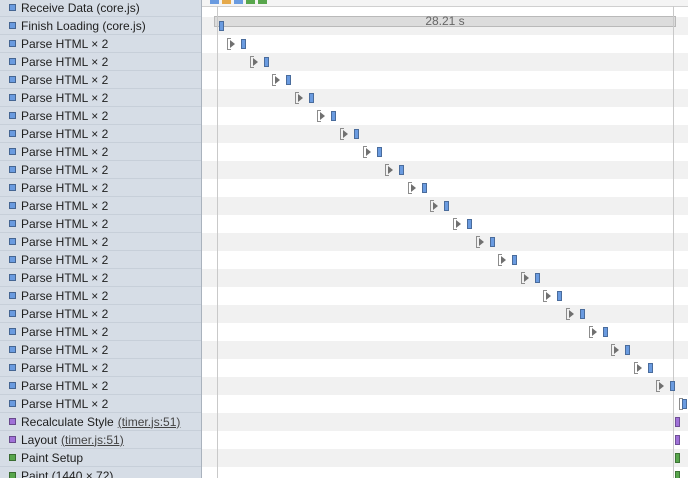  What do you see at coordinates (67, 473) in the screenshot?
I see `record-label: Paint (1440 × 72)` at bounding box center [67, 473].